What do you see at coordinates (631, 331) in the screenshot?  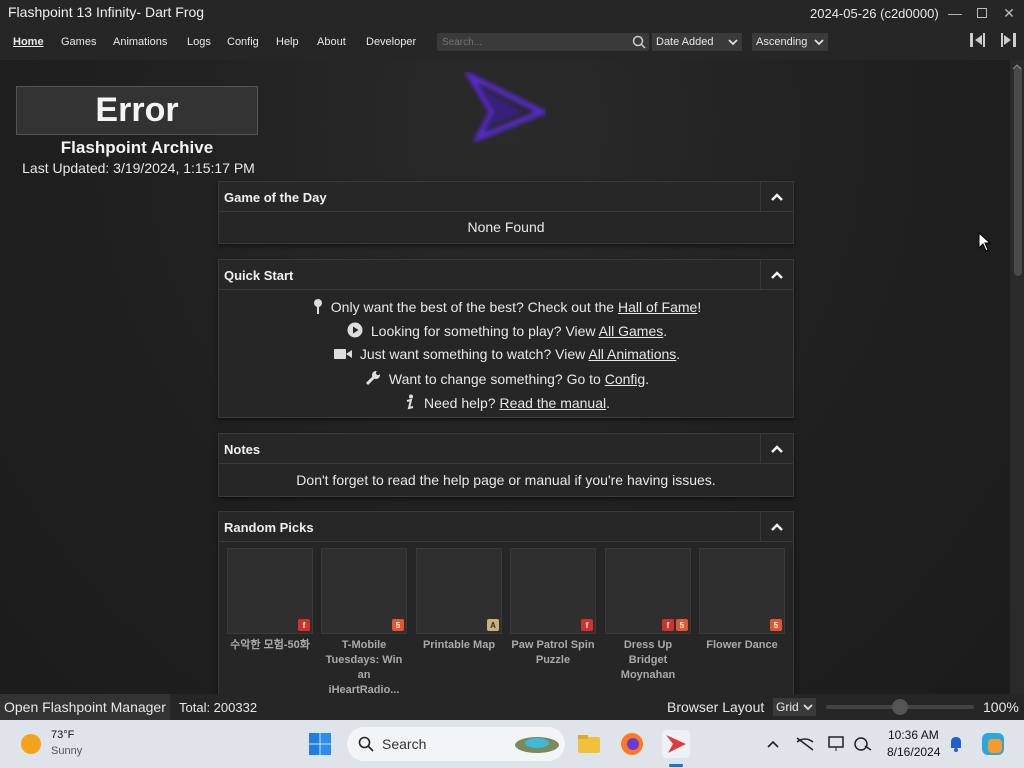 I see `all-games-link: All Games` at bounding box center [631, 331].